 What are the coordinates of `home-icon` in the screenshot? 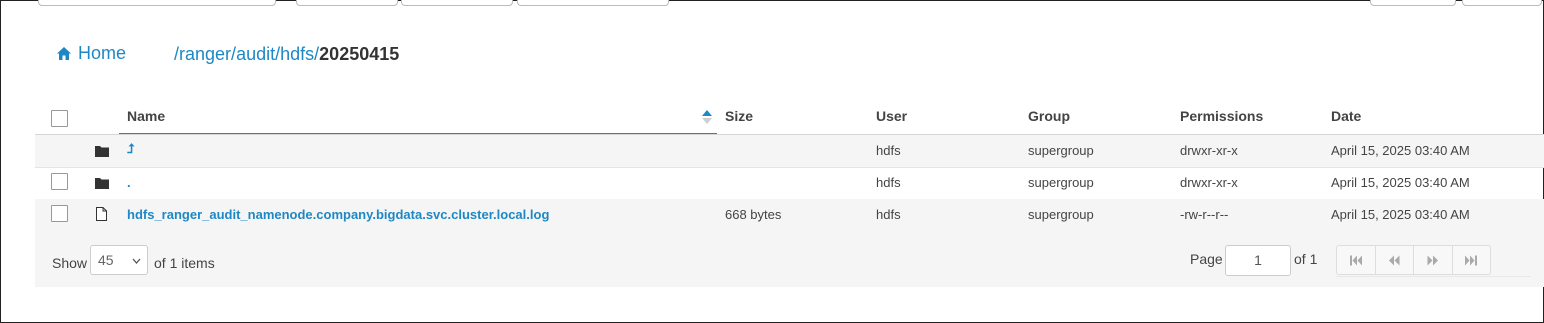 It's located at (64, 53).